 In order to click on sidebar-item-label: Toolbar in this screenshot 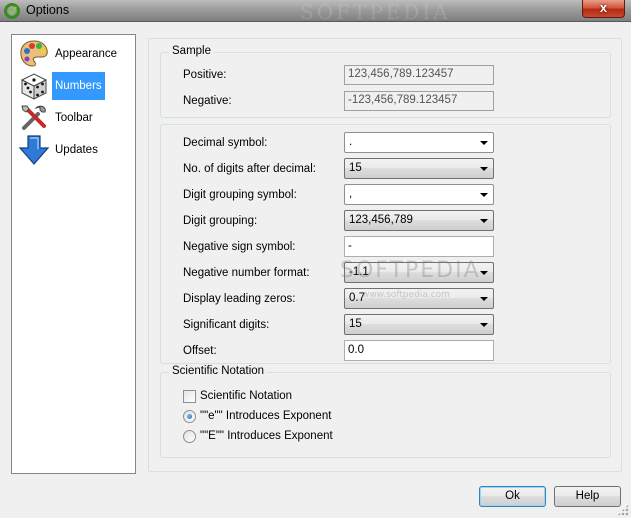, I will do `click(74, 118)`.